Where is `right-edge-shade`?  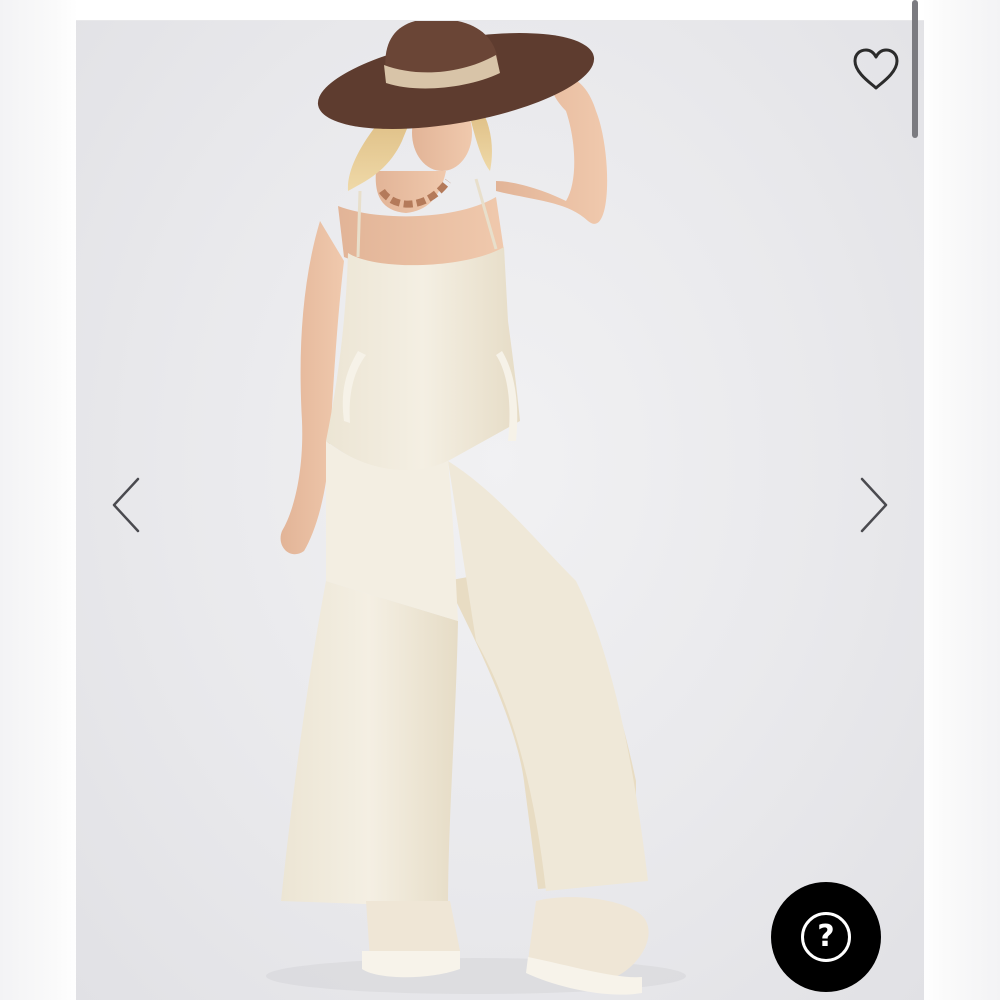
right-edge-shade is located at coordinates (961, 500).